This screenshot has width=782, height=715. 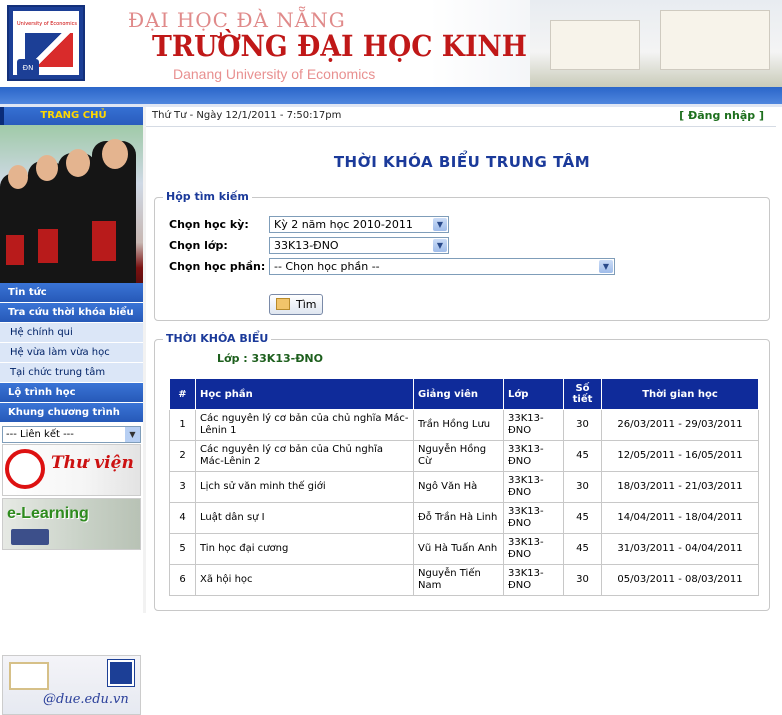 What do you see at coordinates (198, 245) in the screenshot?
I see `class-label: Chọn lớp:` at bounding box center [198, 245].